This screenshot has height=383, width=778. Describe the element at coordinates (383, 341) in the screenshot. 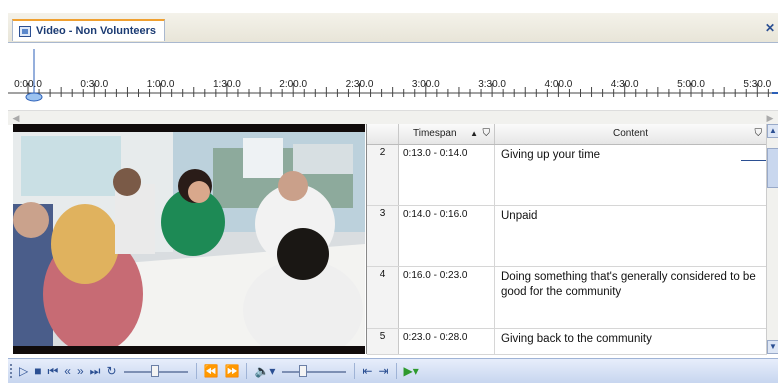

I see `row-number: 5` at that location.